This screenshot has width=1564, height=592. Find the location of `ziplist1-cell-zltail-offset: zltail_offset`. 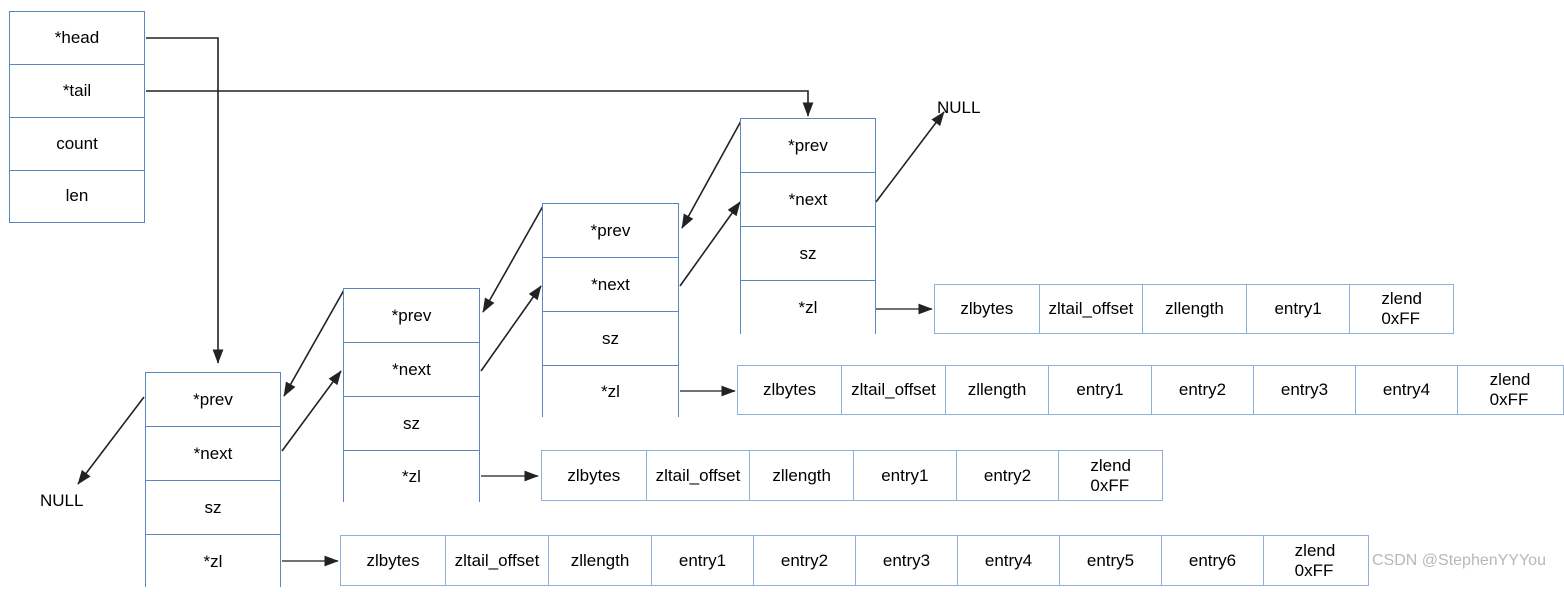

ziplist1-cell-zltail-offset: zltail_offset is located at coordinates (497, 560).